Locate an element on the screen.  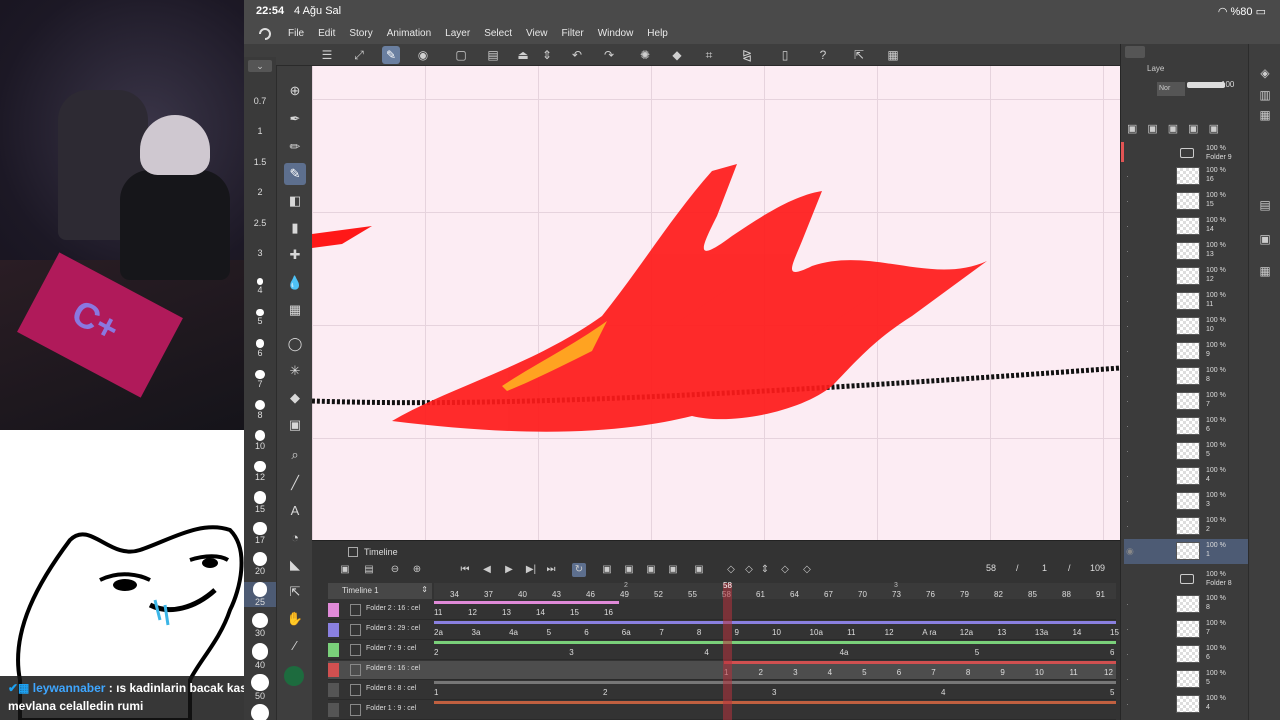
cel-label: 3a is located at coordinates (476, 632).